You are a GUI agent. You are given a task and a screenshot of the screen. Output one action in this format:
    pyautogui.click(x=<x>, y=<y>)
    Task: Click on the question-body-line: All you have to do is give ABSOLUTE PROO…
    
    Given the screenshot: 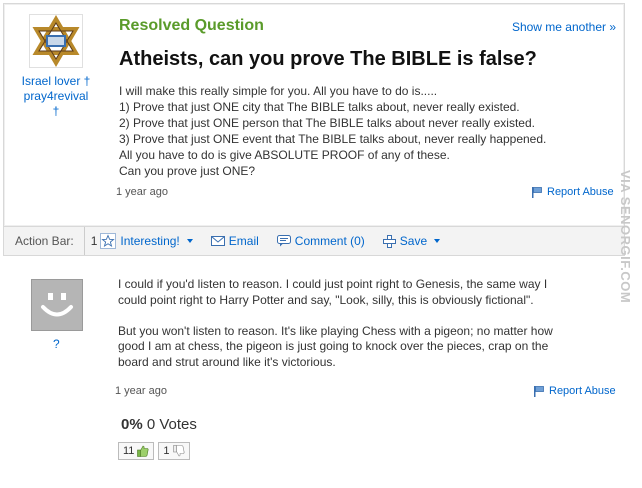 What is the action you would take?
    pyautogui.click(x=284, y=155)
    